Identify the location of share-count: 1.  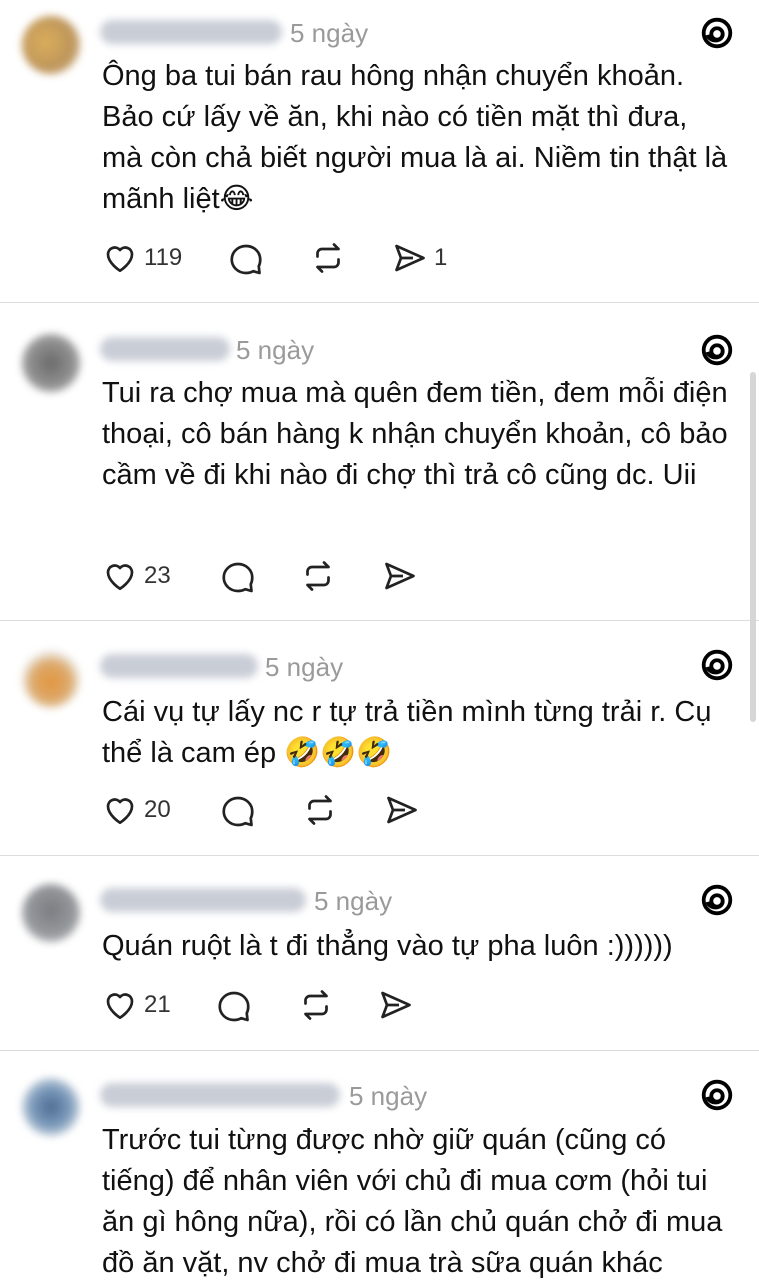
(441, 257).